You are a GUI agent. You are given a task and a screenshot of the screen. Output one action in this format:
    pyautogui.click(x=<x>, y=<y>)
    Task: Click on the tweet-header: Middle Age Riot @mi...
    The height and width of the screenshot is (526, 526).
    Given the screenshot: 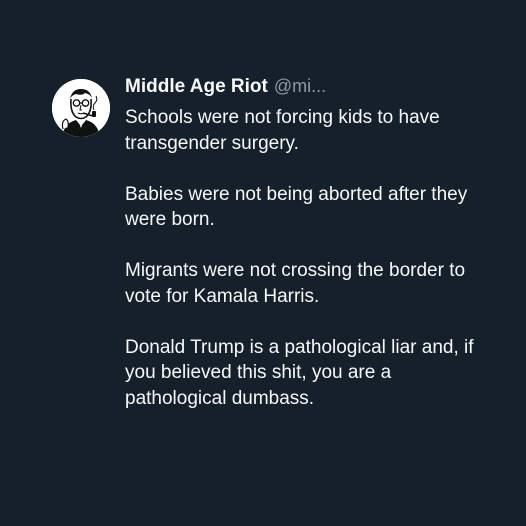 What is the action you would take?
    pyautogui.click(x=308, y=89)
    